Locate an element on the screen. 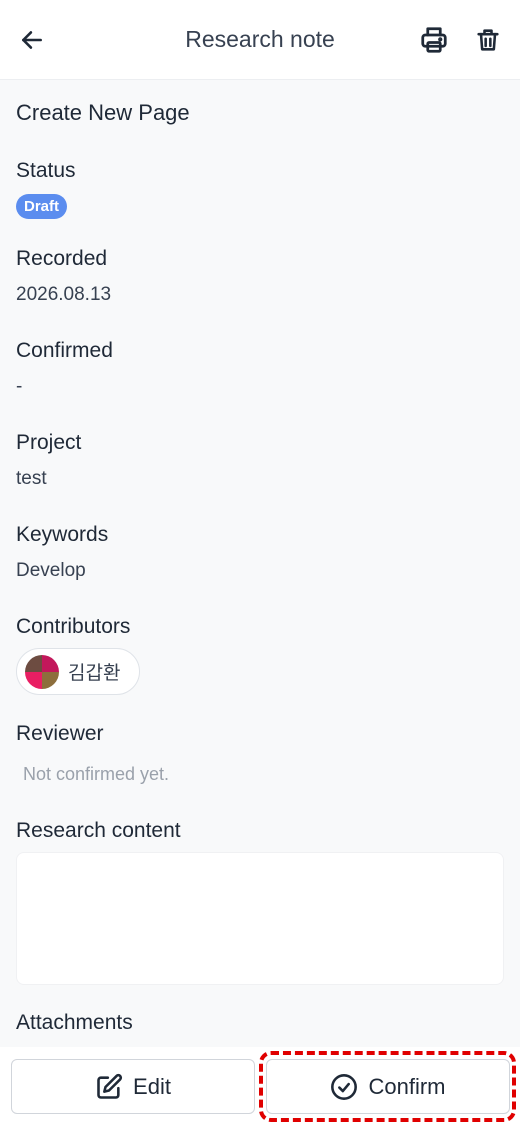 This screenshot has height=1125, width=520. attachments-label: Attachments is located at coordinates (74, 1022).